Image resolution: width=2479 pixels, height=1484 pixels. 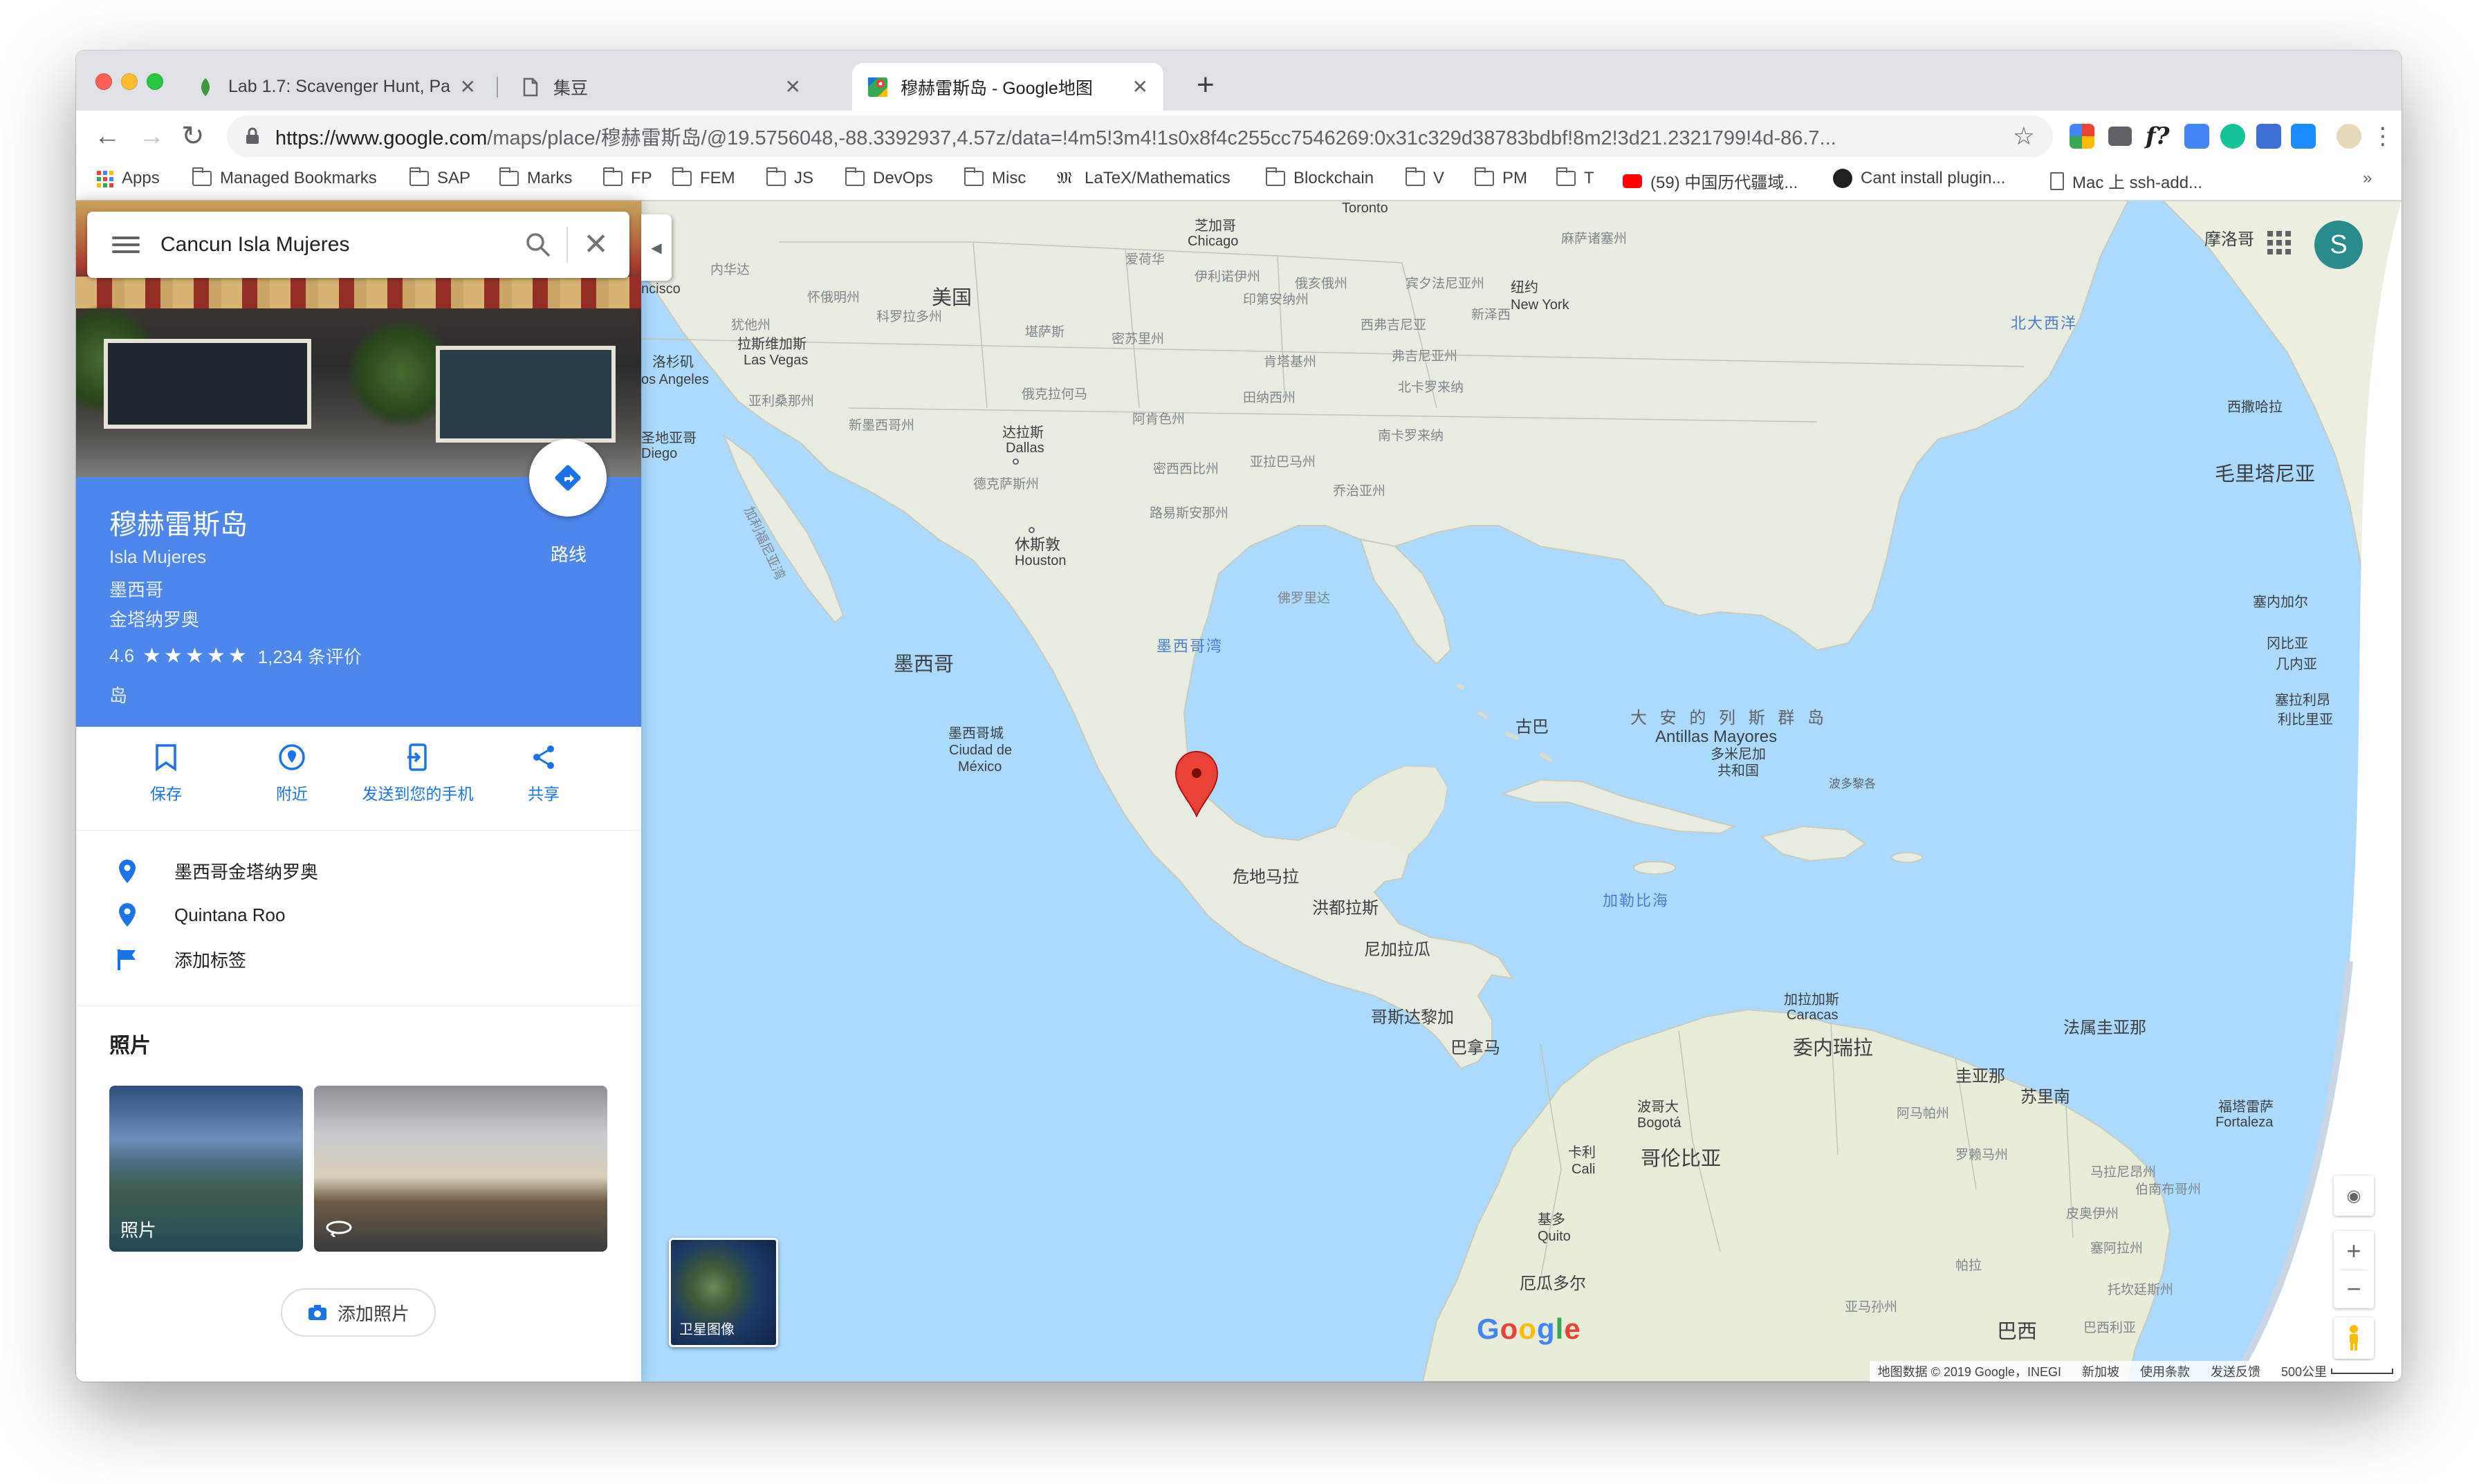 I want to click on city-dot-dallas, so click(x=1016, y=461).